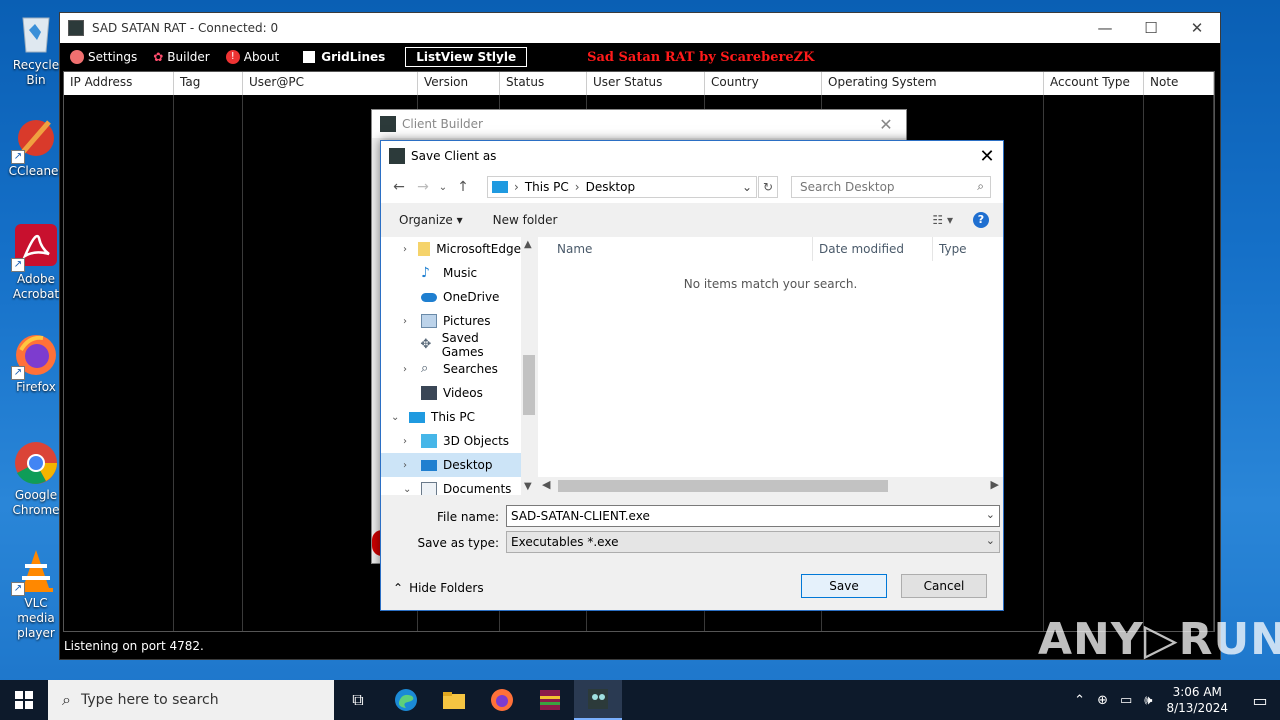  What do you see at coordinates (543, 83) in the screenshot?
I see `col-status: Status` at bounding box center [543, 83].